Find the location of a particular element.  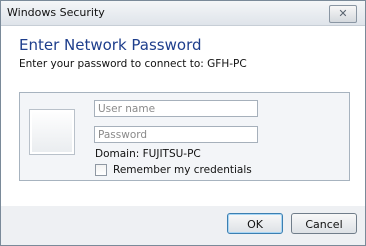

remember-credentials-checkbox: Remember my credentials is located at coordinates (173, 170).